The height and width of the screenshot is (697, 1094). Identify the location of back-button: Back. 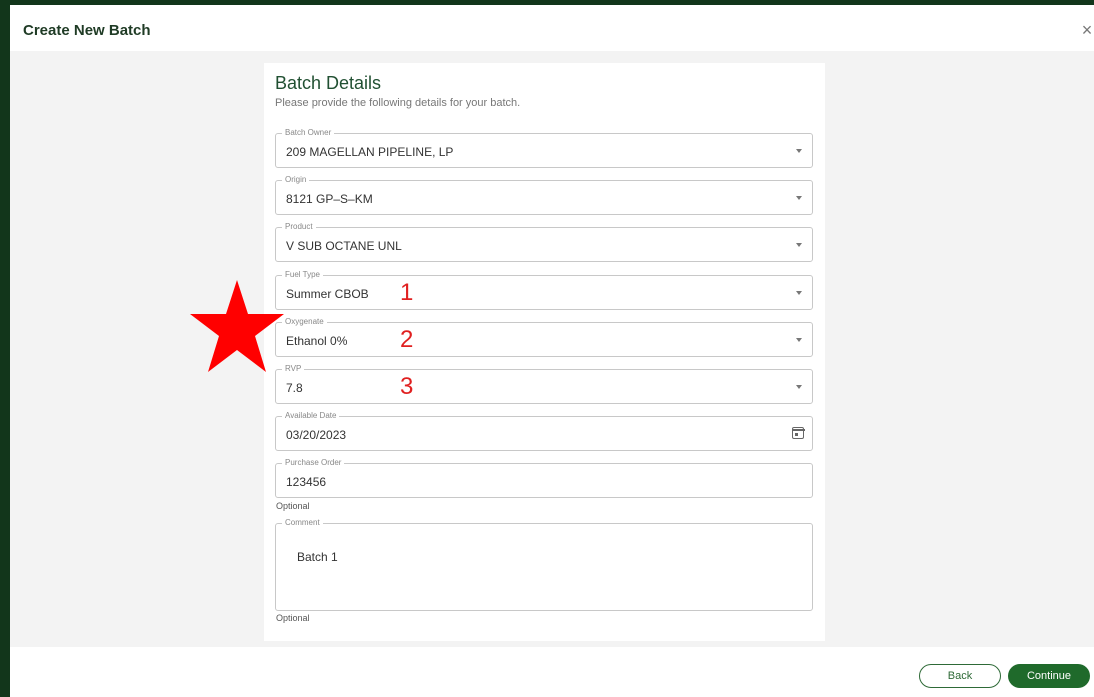
(960, 676).